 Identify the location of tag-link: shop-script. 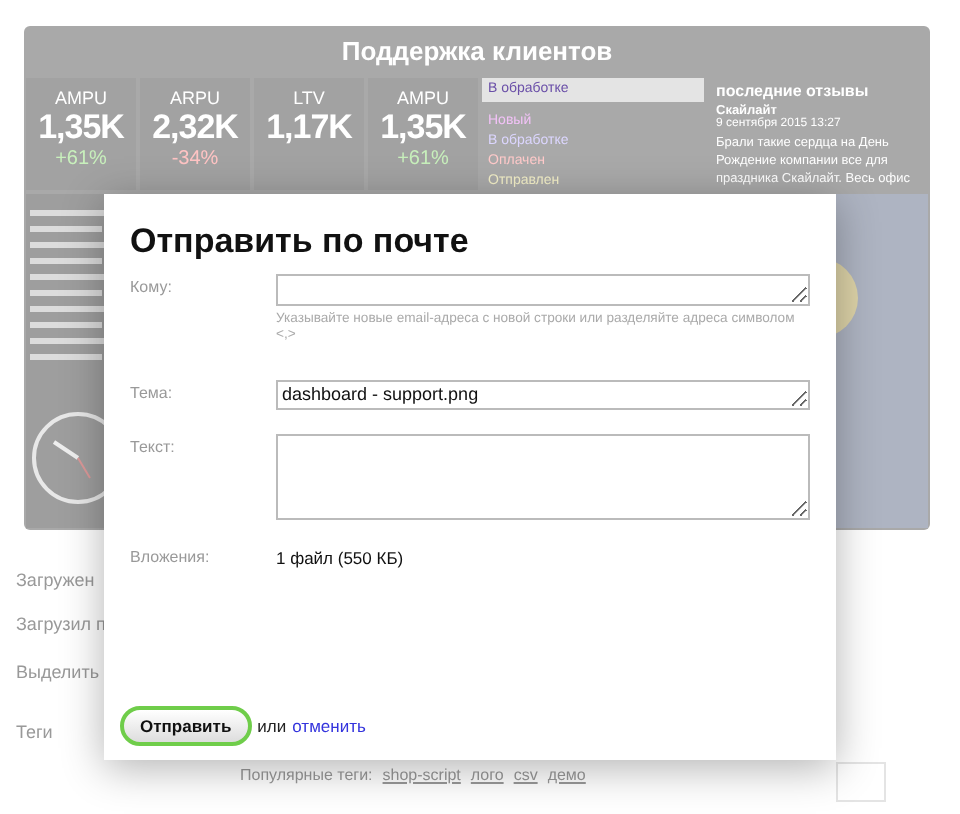
(421, 775).